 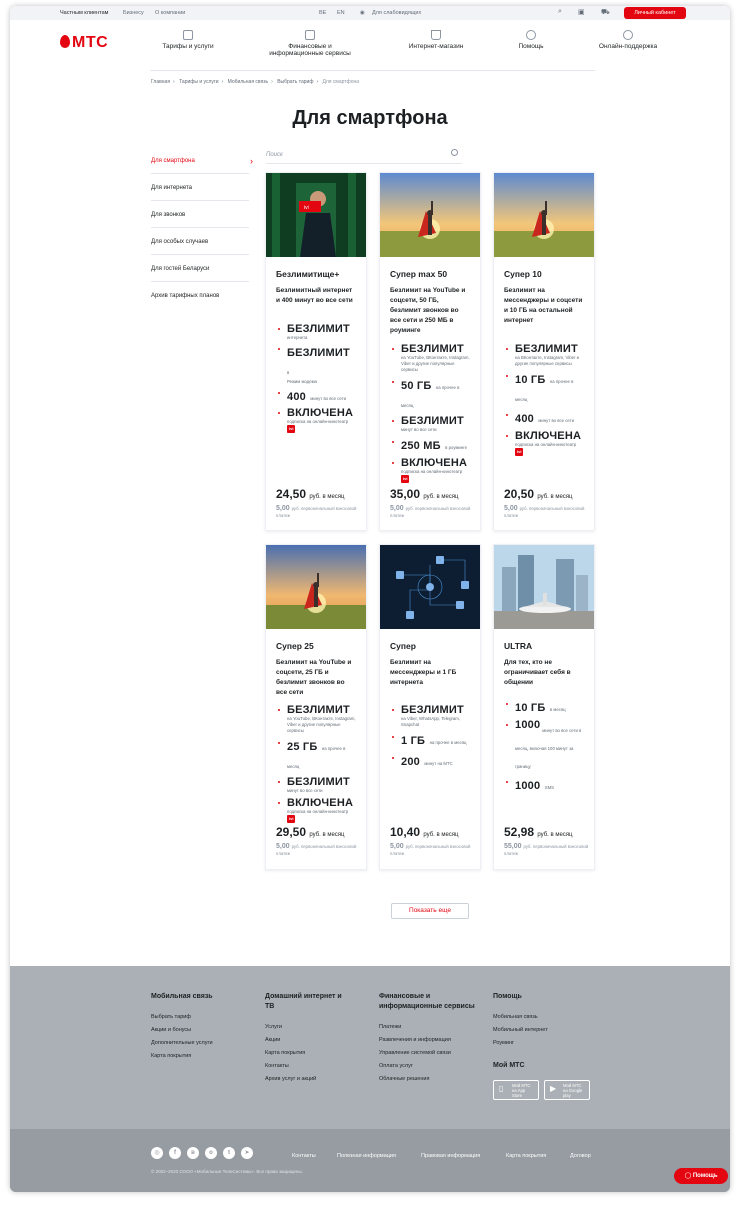 What do you see at coordinates (518, 646) in the screenshot?
I see `tariff-title: ULTRA` at bounding box center [518, 646].